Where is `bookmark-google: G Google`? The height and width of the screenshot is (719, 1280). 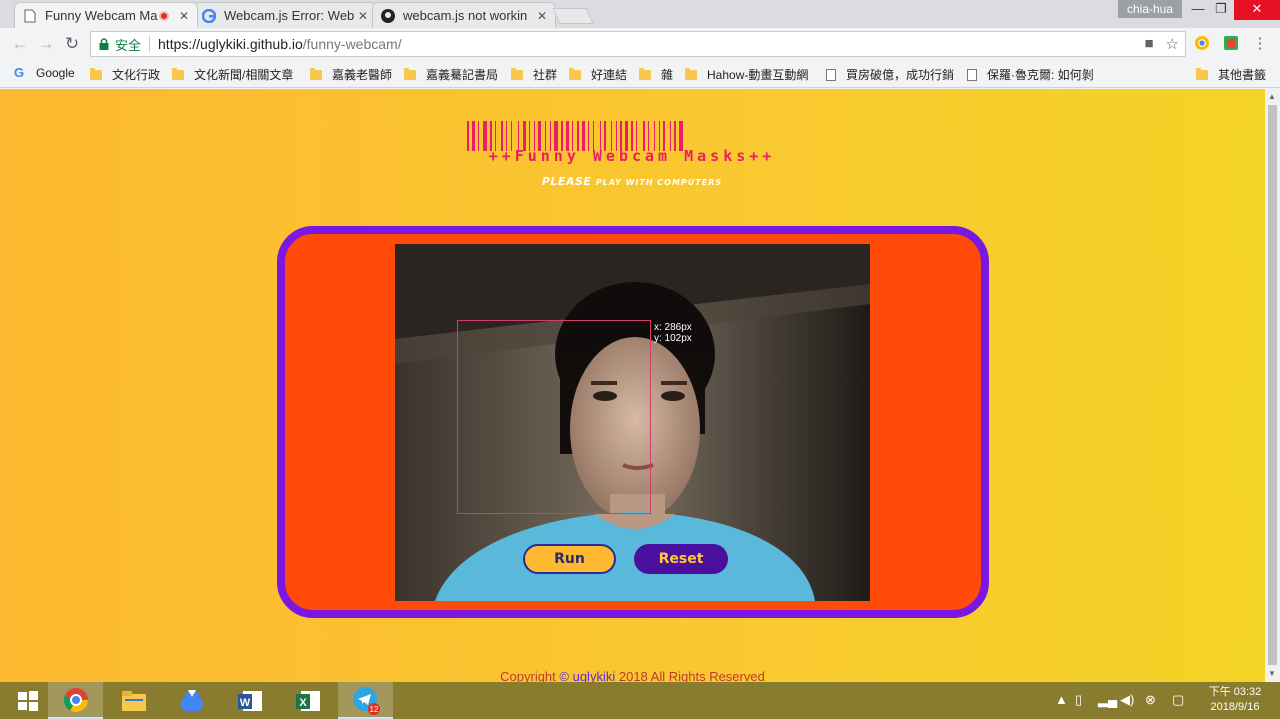
bookmark-google: G Google is located at coordinates (44, 73).